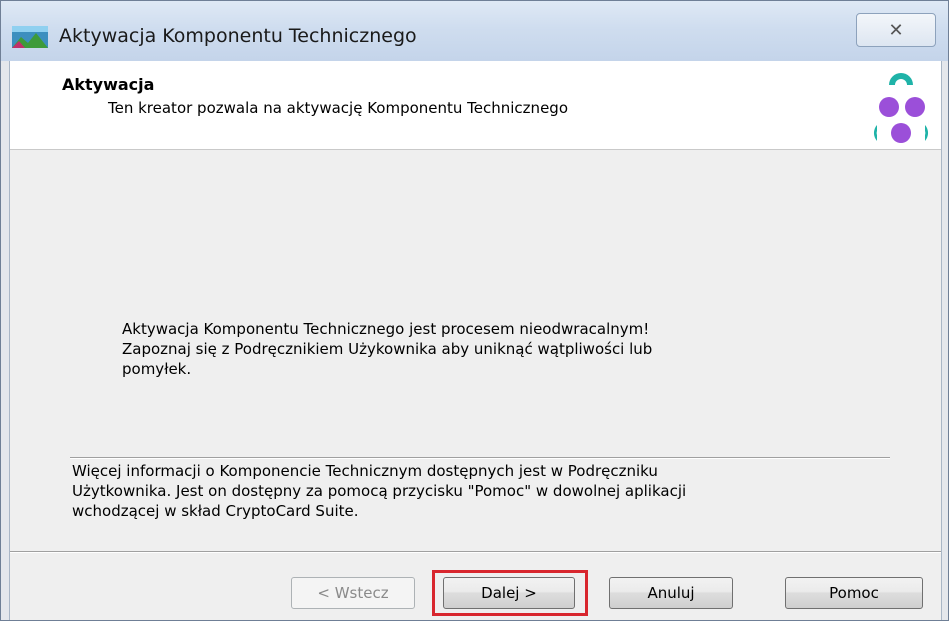  I want to click on wizard-step-title: Aktywacja, so click(108, 84).